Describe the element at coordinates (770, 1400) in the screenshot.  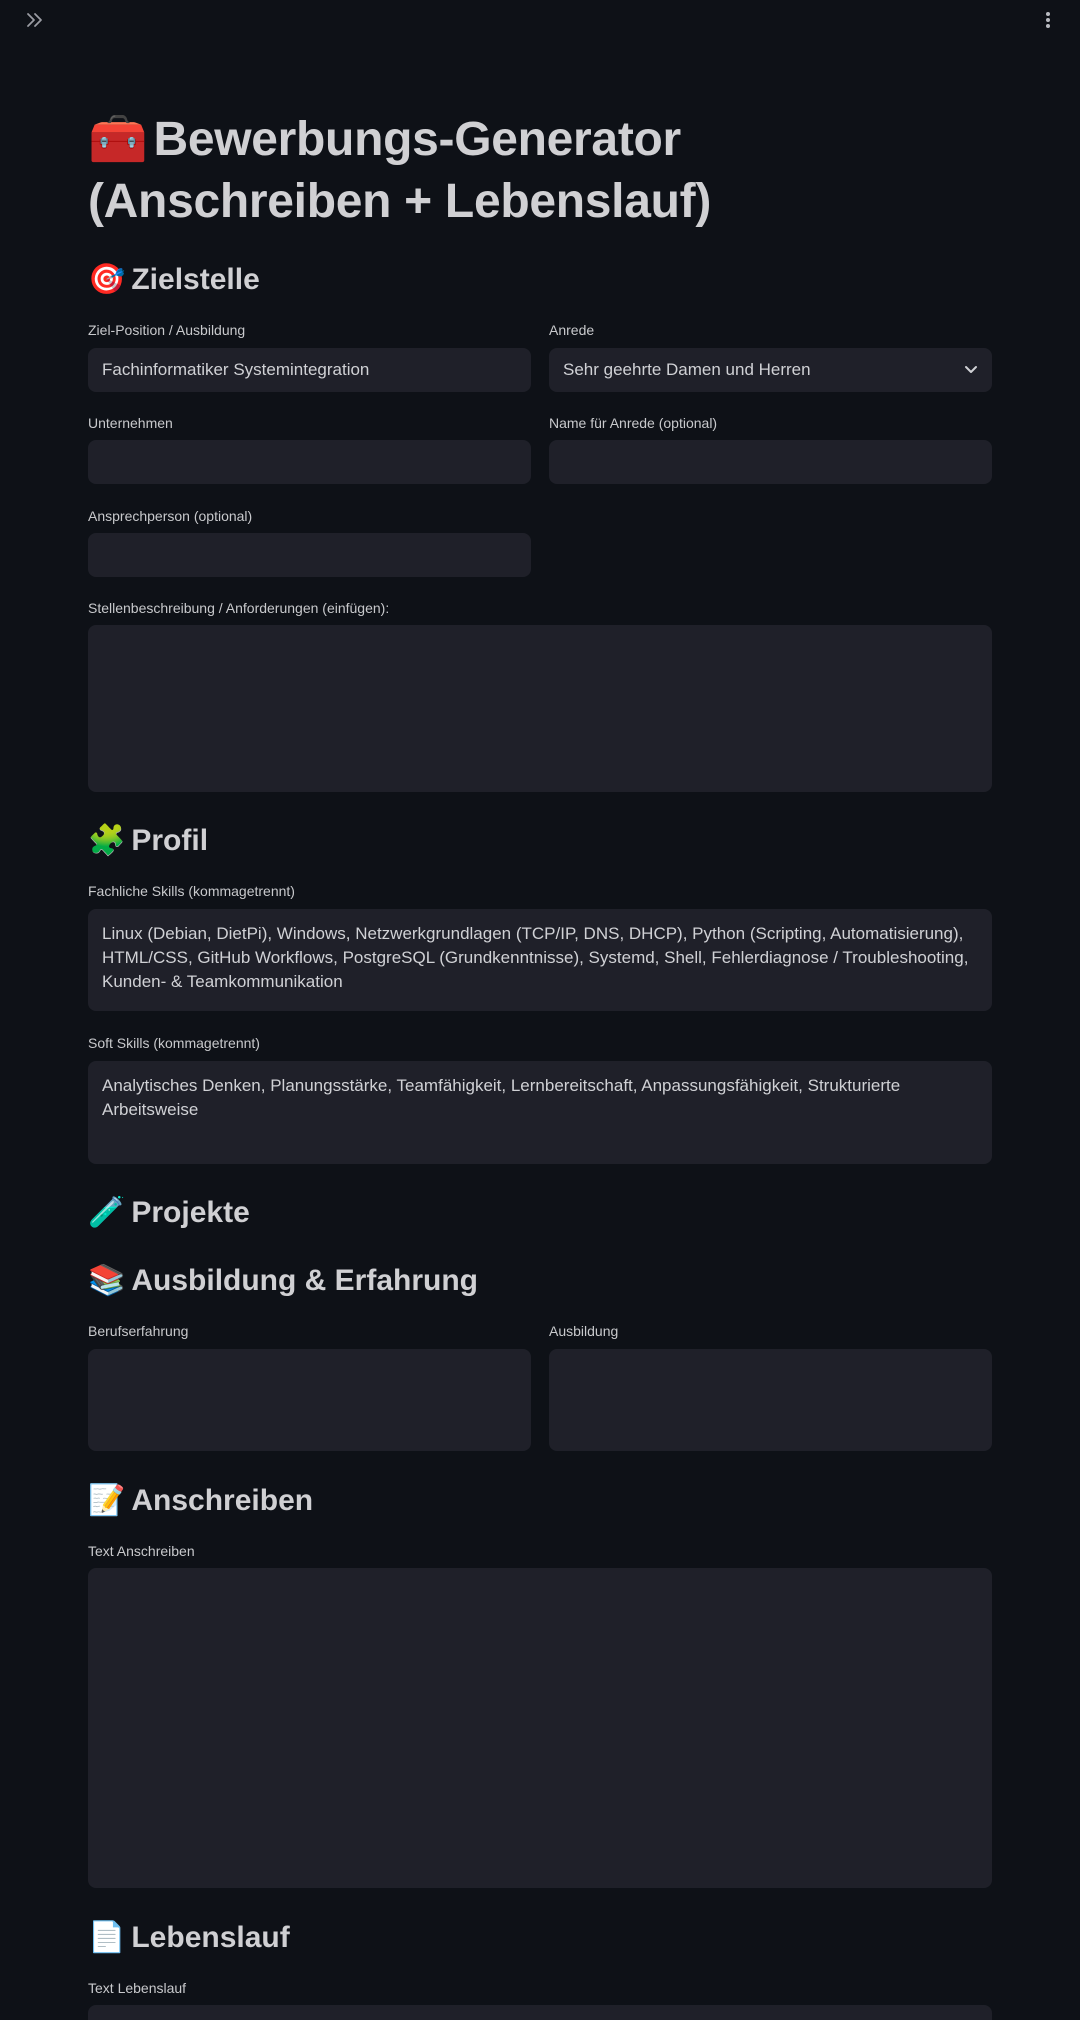
I see `ausbildung-textarea` at that location.